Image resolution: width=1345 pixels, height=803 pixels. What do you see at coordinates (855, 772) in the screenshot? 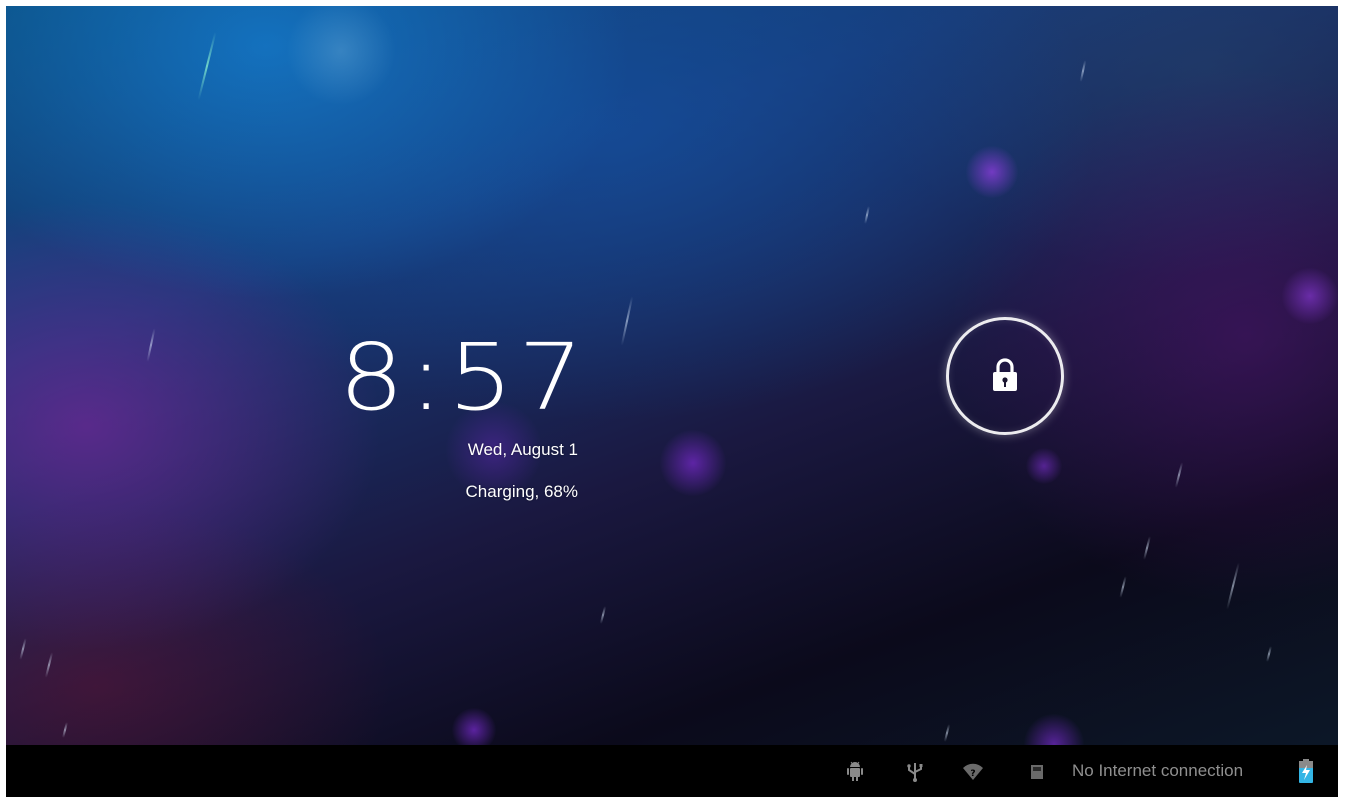
I see `android-debug-icon` at bounding box center [855, 772].